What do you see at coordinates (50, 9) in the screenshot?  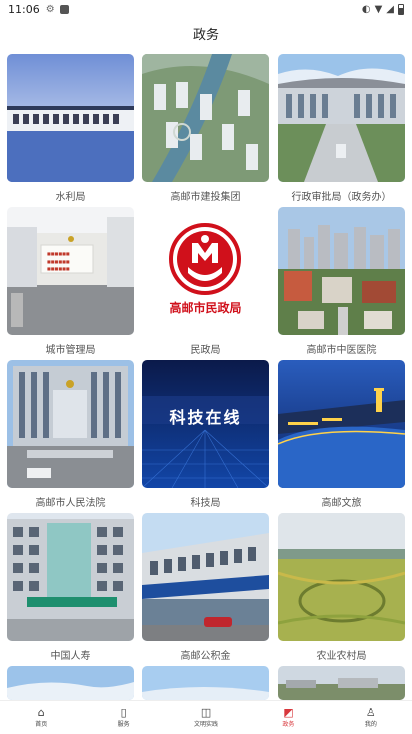 I see `settings-icon: ⚙` at bounding box center [50, 9].